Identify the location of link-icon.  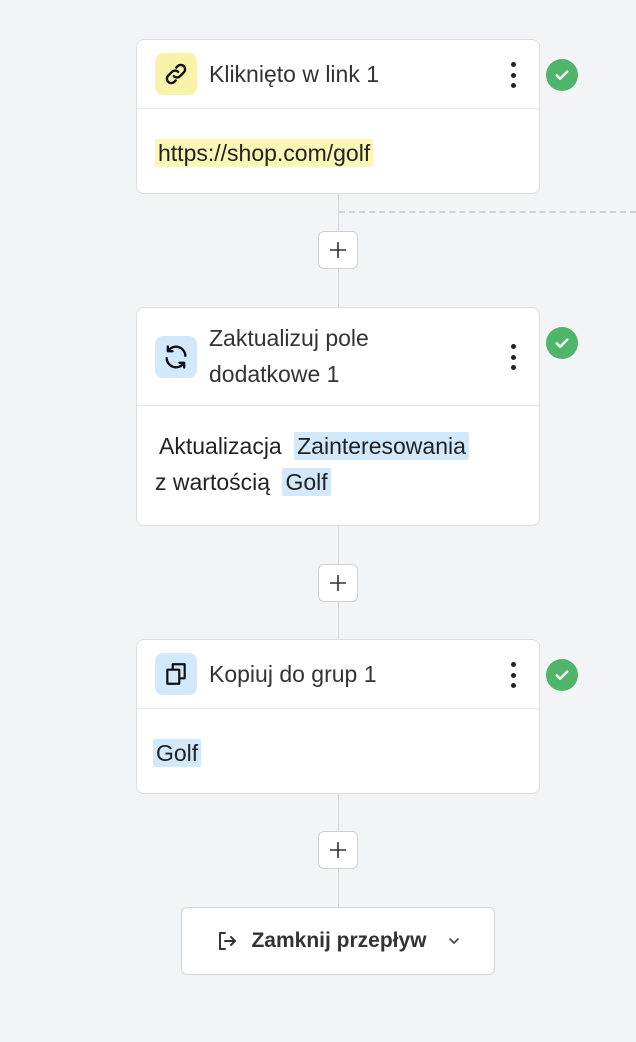
(176, 74).